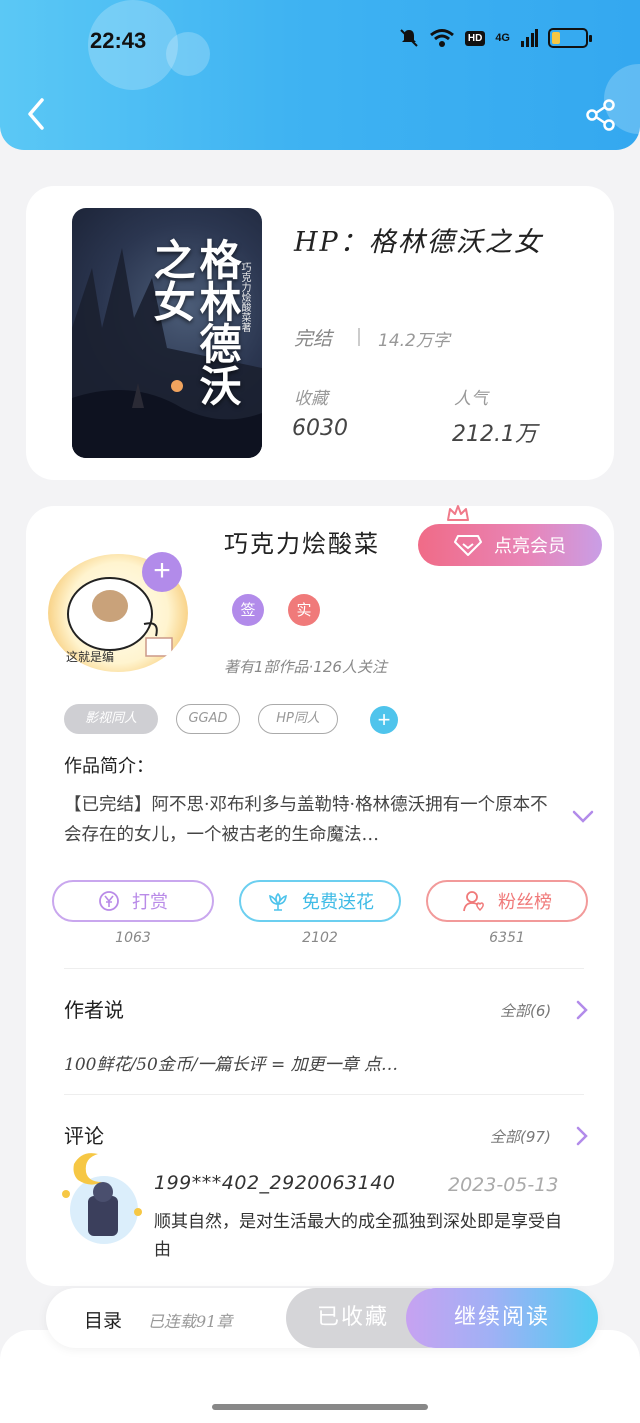  I want to click on comments-title: 评论, so click(84, 1136).